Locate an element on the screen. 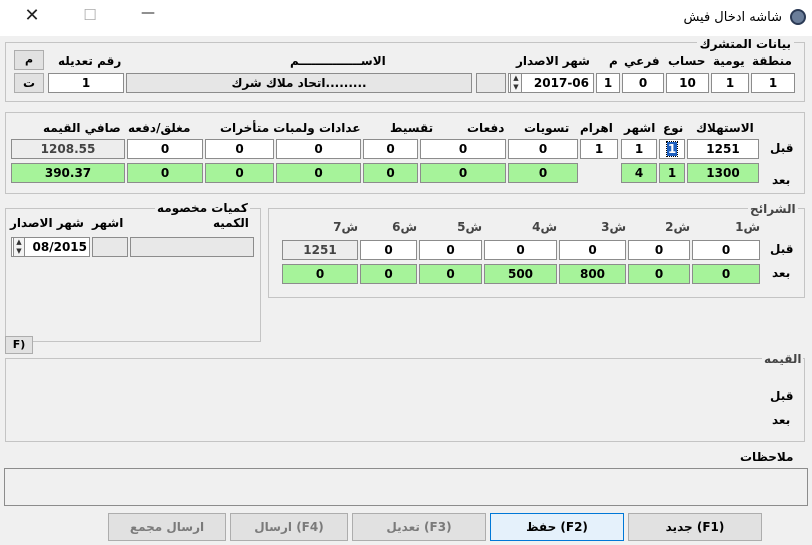  send-all-button: ارسال مجمع is located at coordinates (167, 527).